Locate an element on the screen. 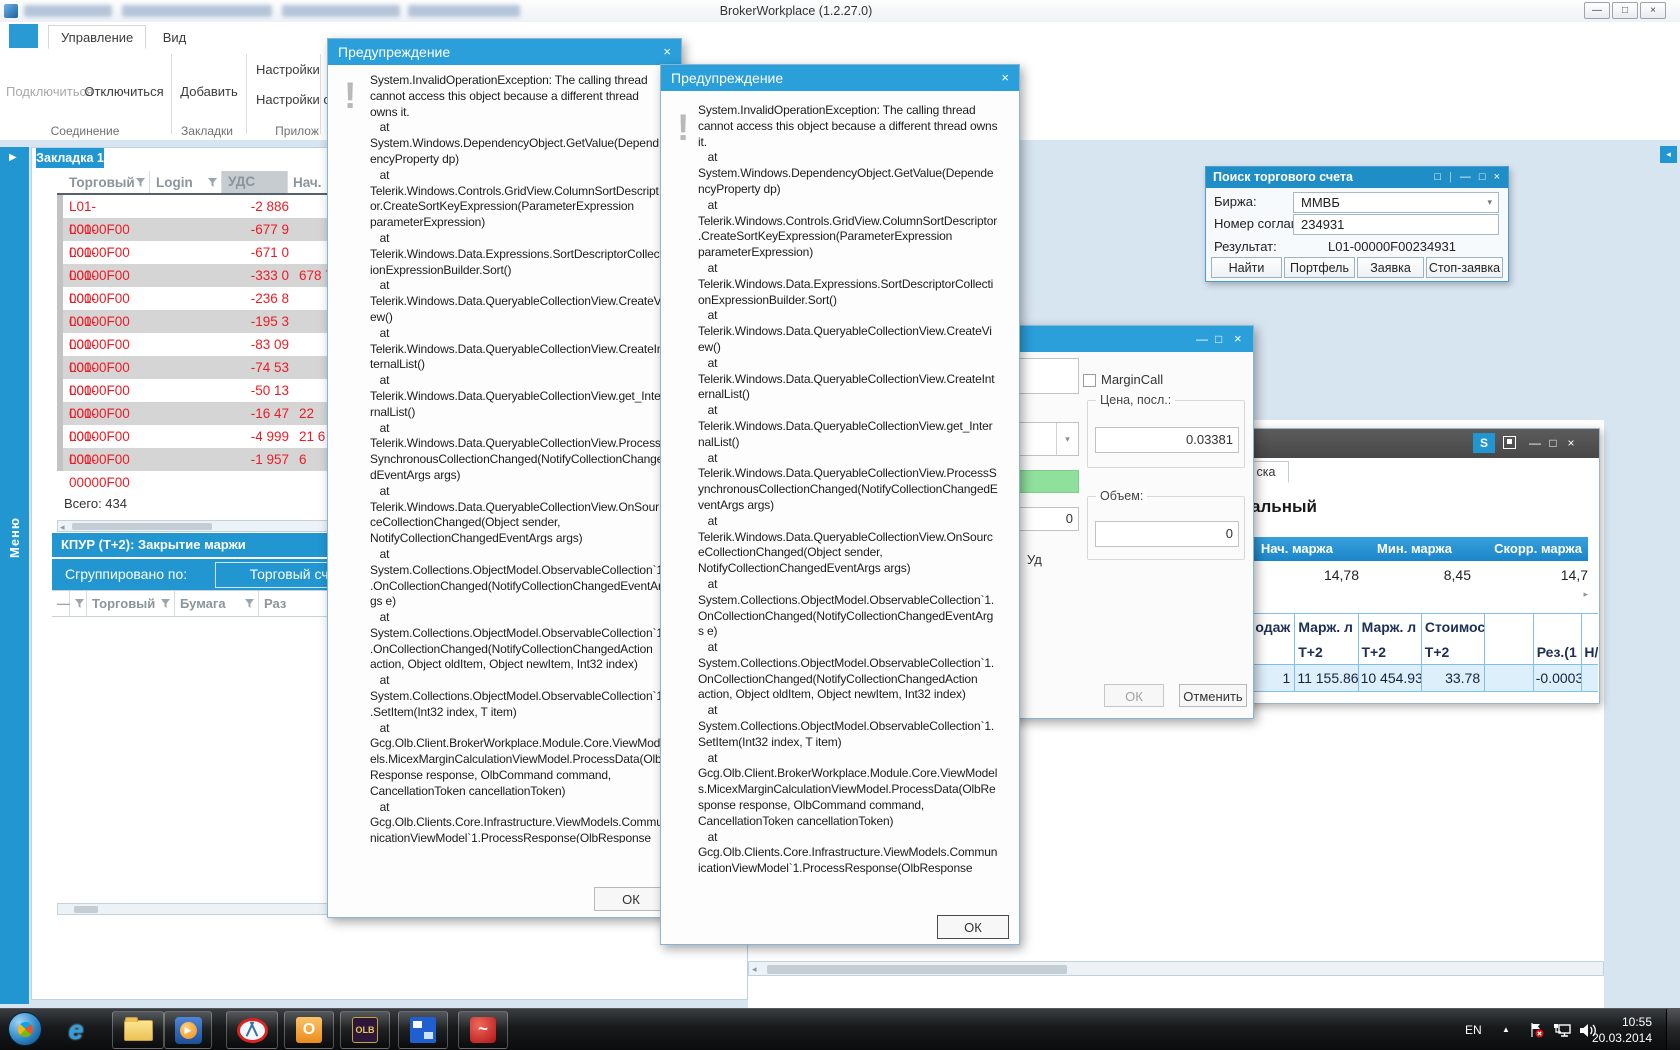 The height and width of the screenshot is (1050, 1680). taskbar-windows-explorer-button is located at coordinates (138, 1030).